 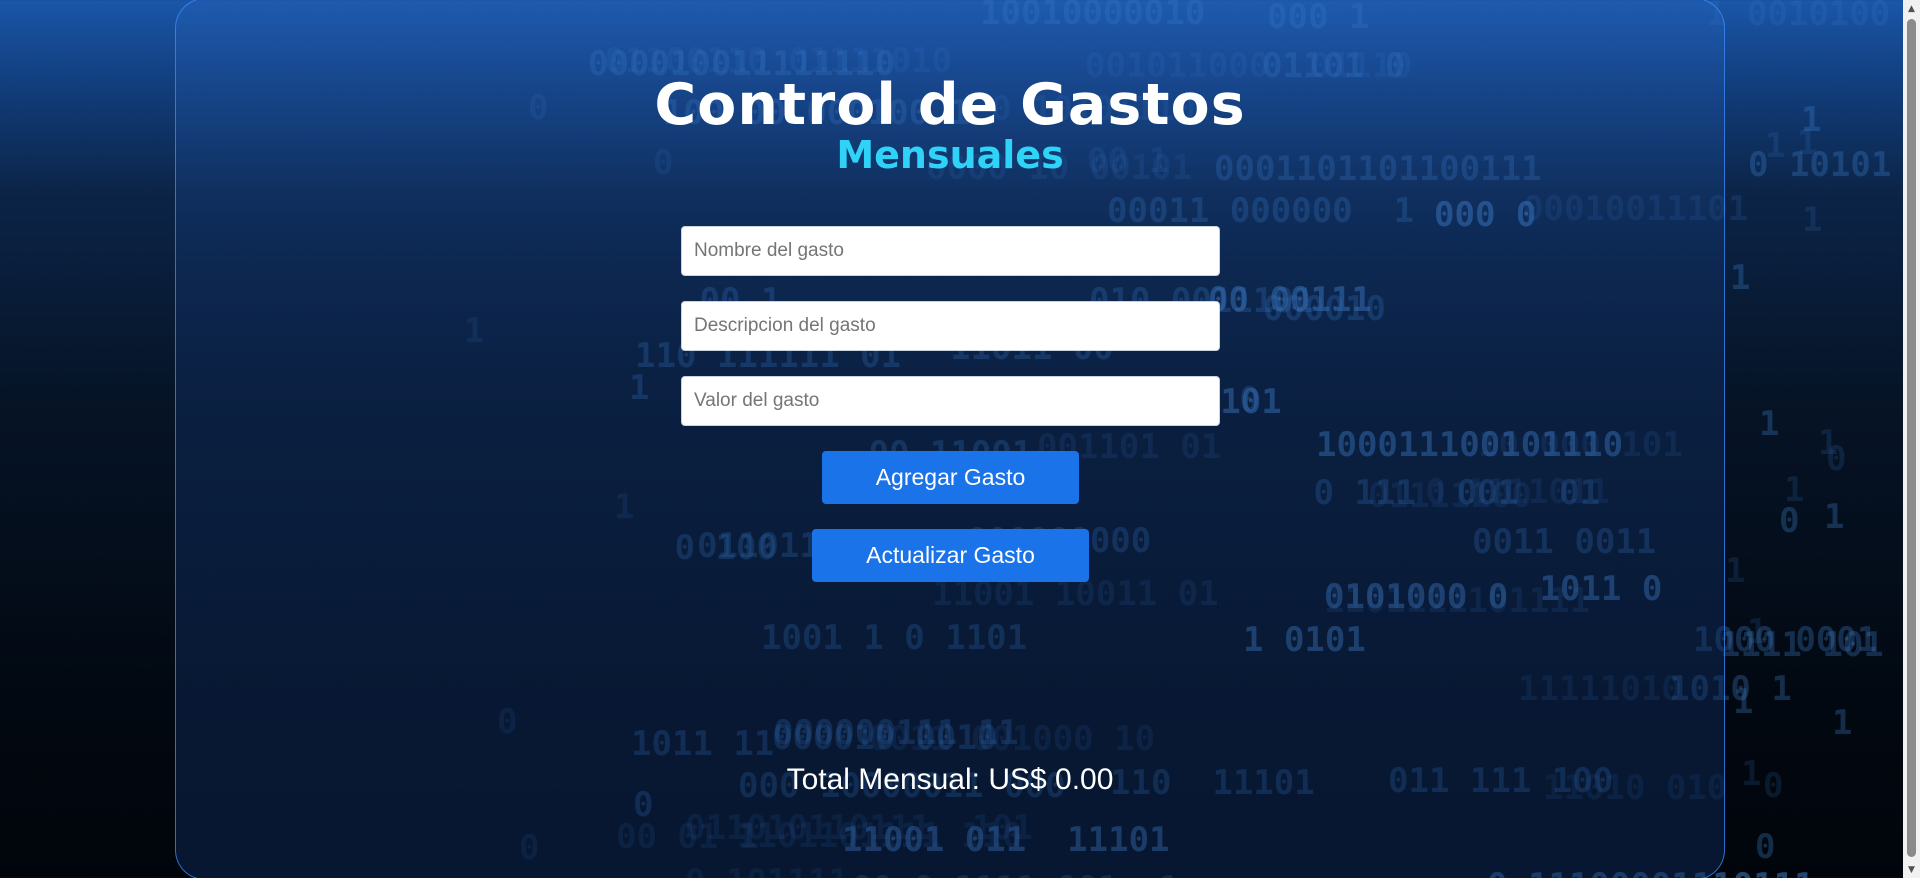 What do you see at coordinates (950, 555) in the screenshot?
I see `update-expense-button: Actualizar Gasto` at bounding box center [950, 555].